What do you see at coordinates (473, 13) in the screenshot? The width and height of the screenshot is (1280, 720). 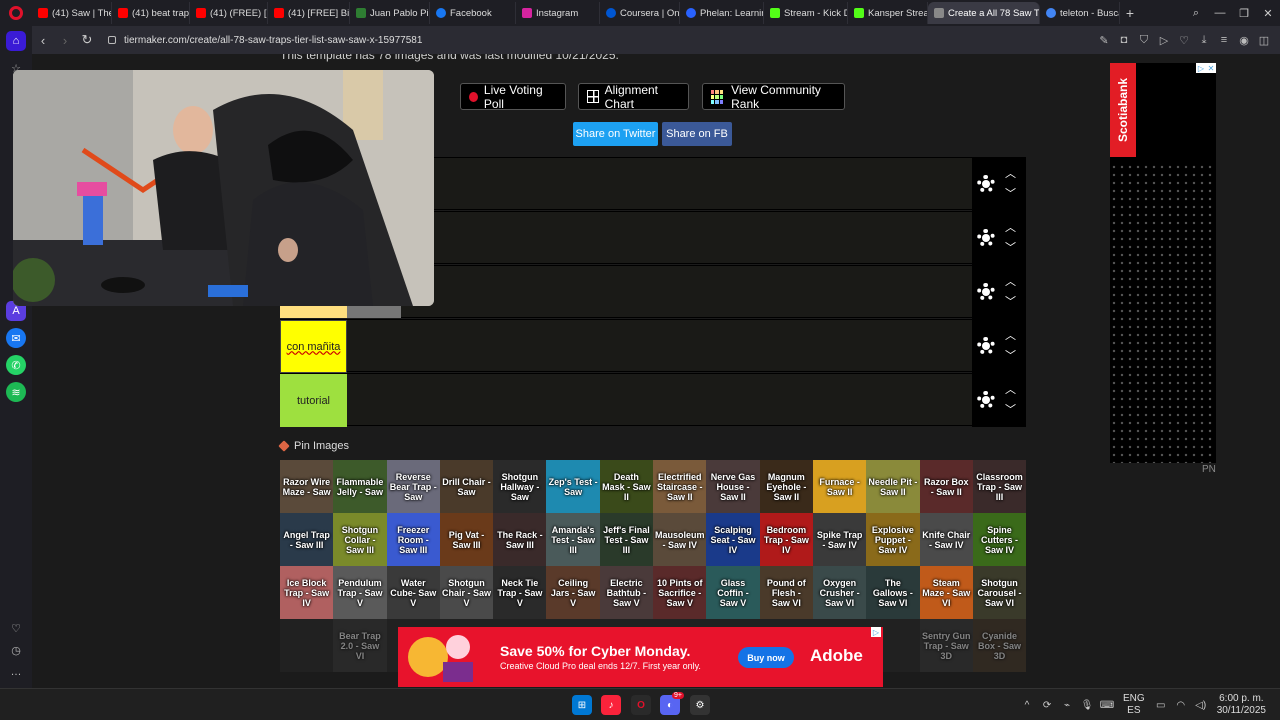 I see `tab-facebook: Facebook` at bounding box center [473, 13].